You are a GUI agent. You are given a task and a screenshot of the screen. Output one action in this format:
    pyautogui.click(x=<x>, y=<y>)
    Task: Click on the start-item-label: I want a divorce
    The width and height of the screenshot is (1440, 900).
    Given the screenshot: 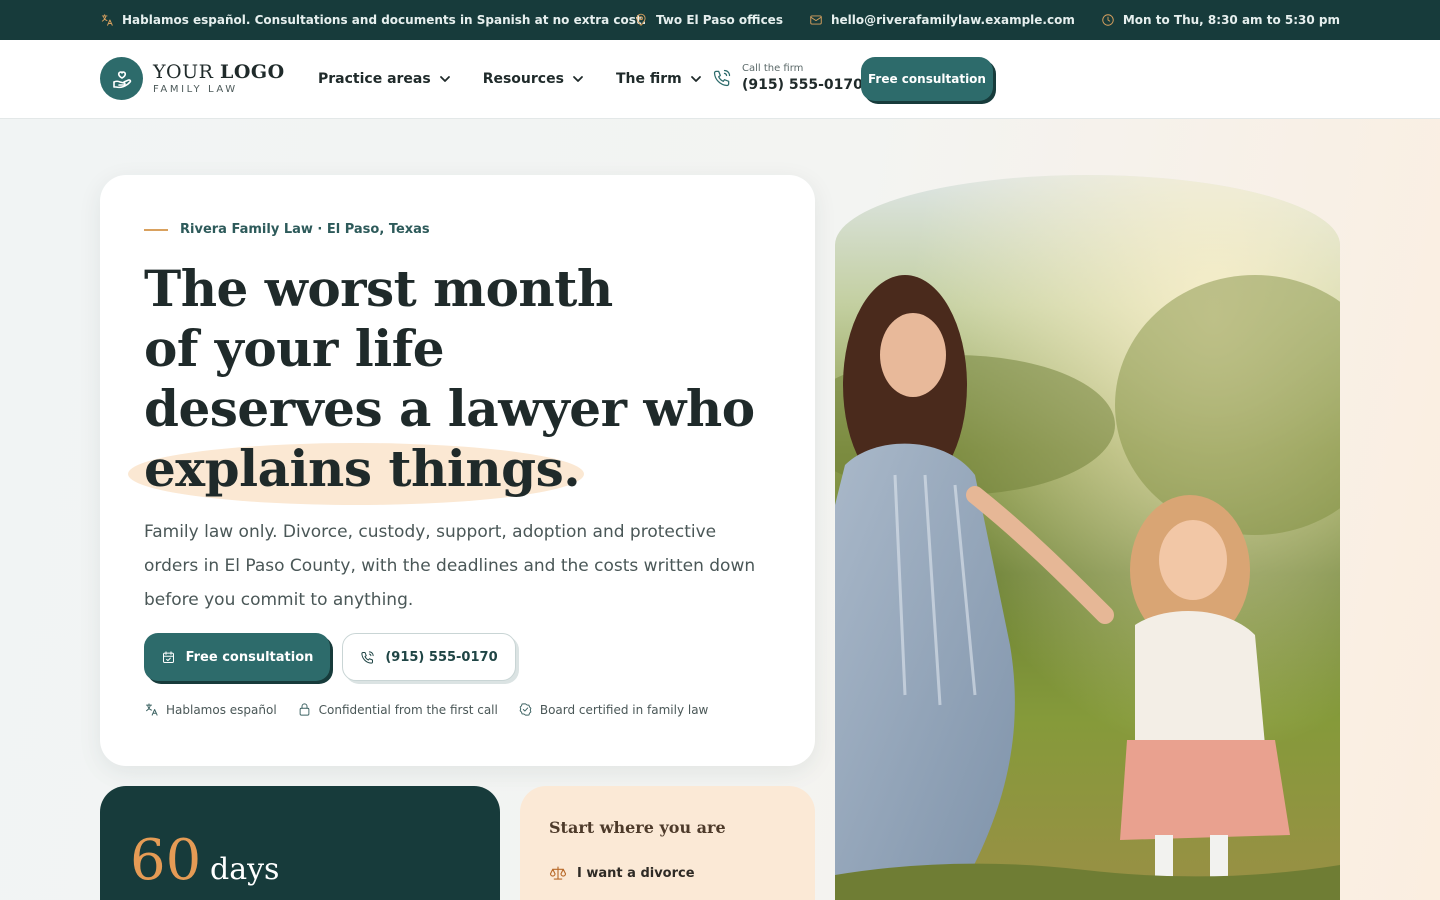 What is the action you would take?
    pyautogui.click(x=636, y=873)
    